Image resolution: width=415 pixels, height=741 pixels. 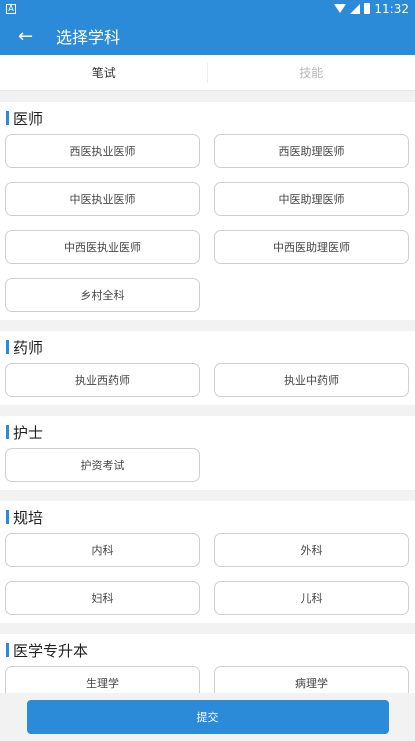 I want to click on subject-chip: 中西医执业医师, so click(x=102, y=247).